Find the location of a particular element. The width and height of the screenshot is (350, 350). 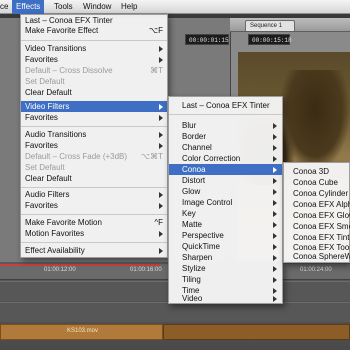

menu-item-conoa-efx-glow: Conoa EFX Glow is located at coordinates (317, 215).